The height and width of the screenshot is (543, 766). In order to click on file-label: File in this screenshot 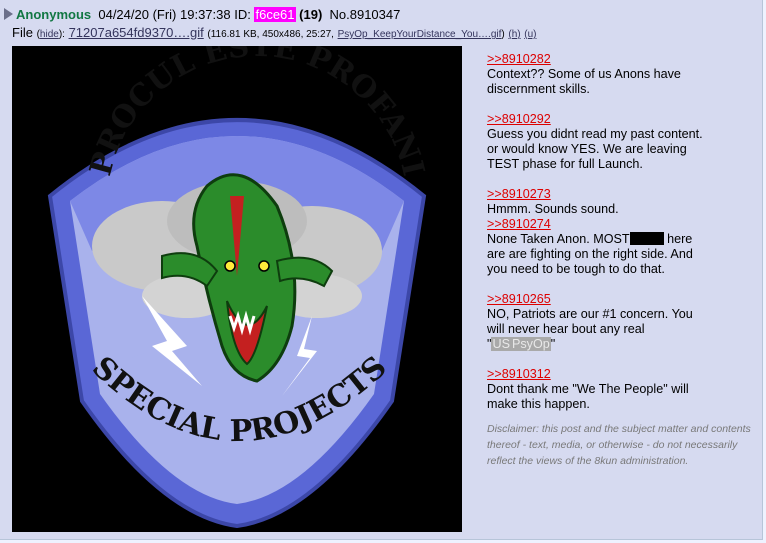, I will do `click(22, 32)`.